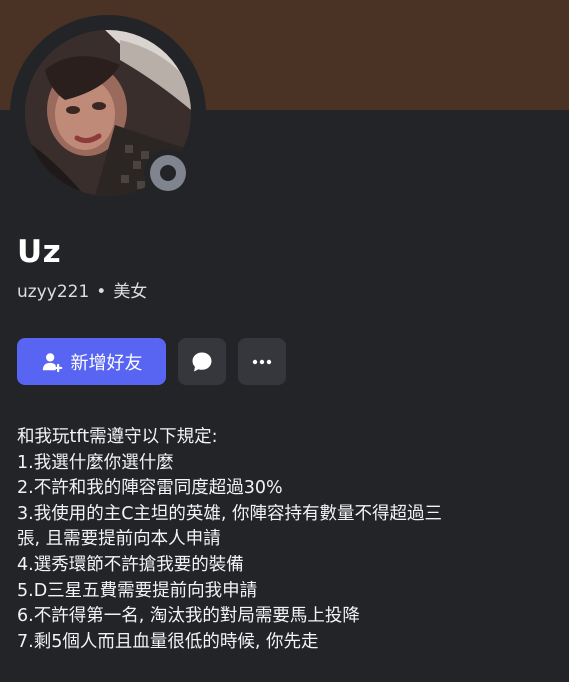  Describe the element at coordinates (130, 292) in the screenshot. I see `pronouns: 美女` at that location.